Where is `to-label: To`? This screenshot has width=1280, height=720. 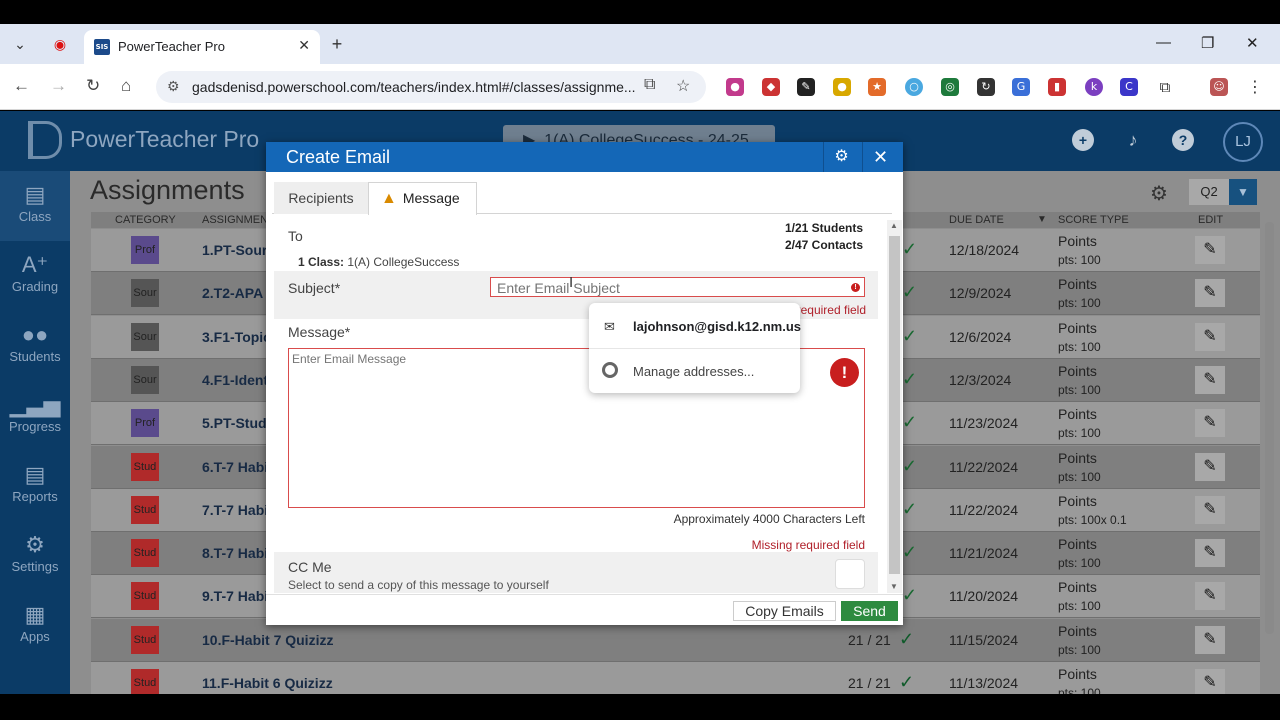
to-label: To is located at coordinates (295, 236).